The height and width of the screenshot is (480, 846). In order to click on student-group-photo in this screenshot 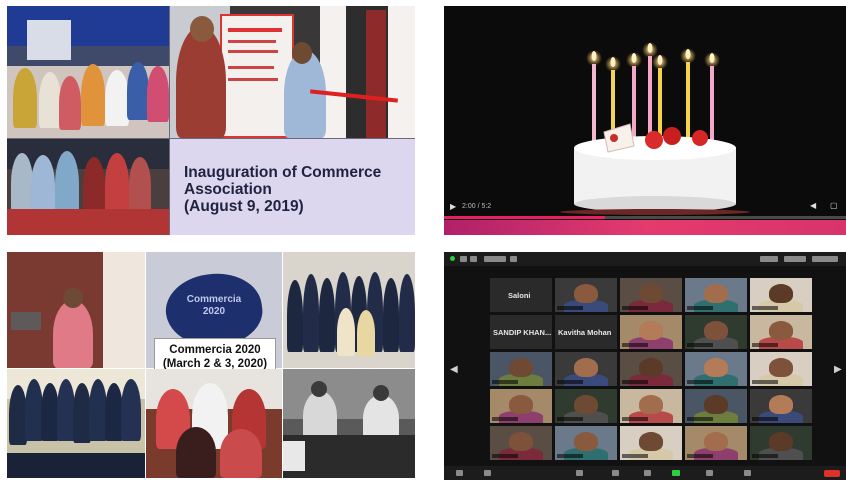, I will do `click(76, 423)`.